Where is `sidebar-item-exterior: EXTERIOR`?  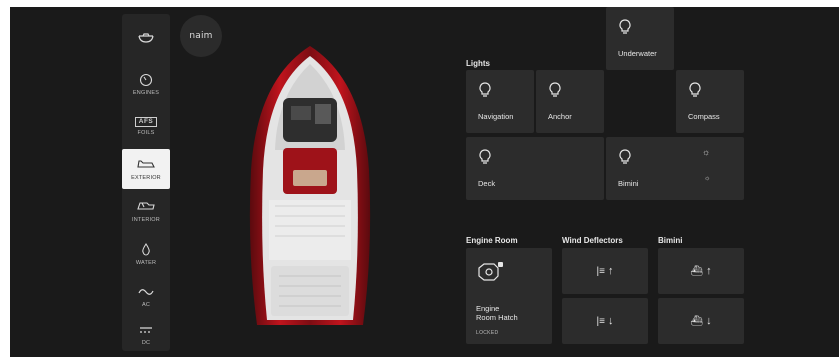
sidebar-item-exterior: EXTERIOR is located at coordinates (146, 169).